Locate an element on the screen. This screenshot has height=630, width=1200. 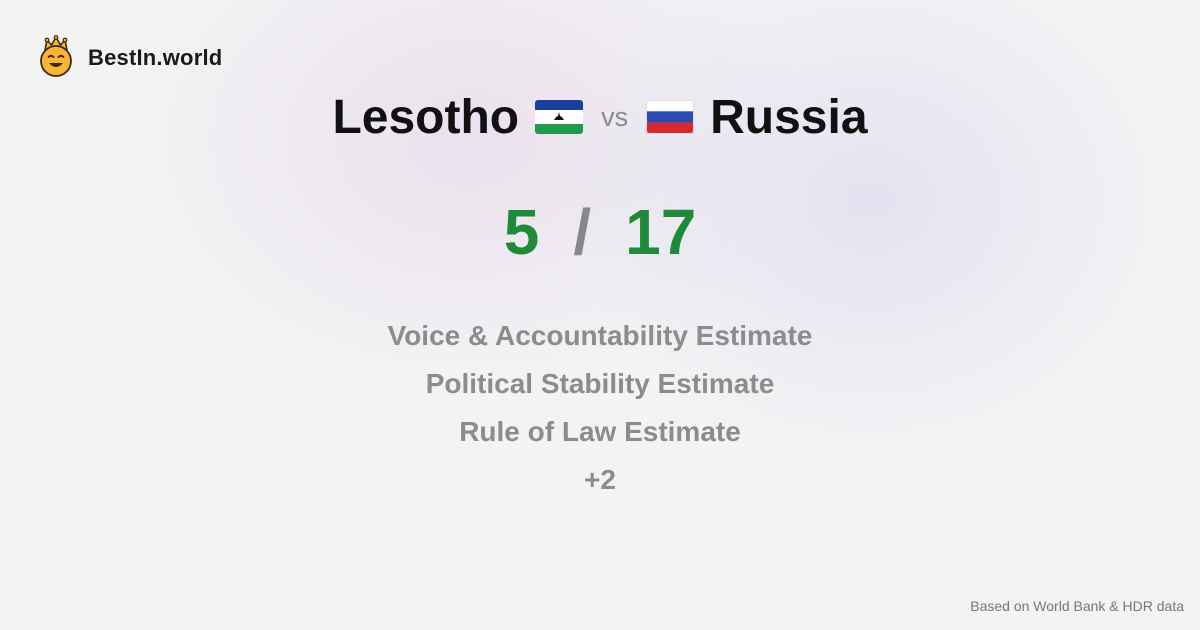
lesotho-flag-icon is located at coordinates (559, 117).